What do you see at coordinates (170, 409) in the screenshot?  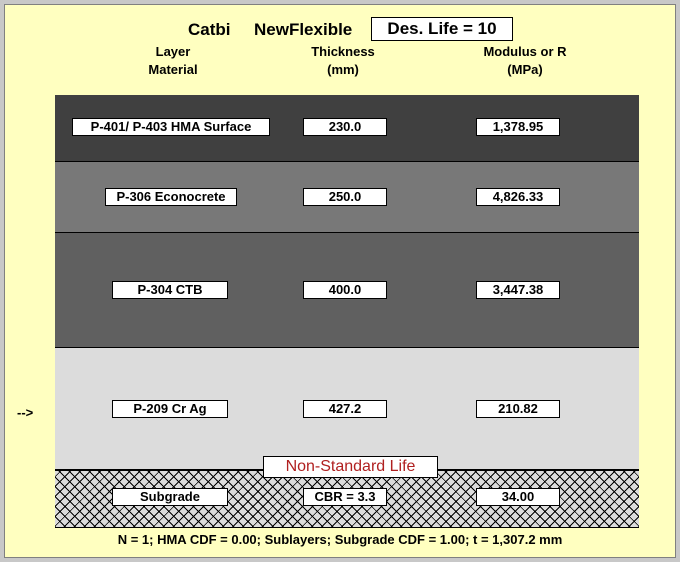 I see `layer-name-field: P-209 Cr Ag` at bounding box center [170, 409].